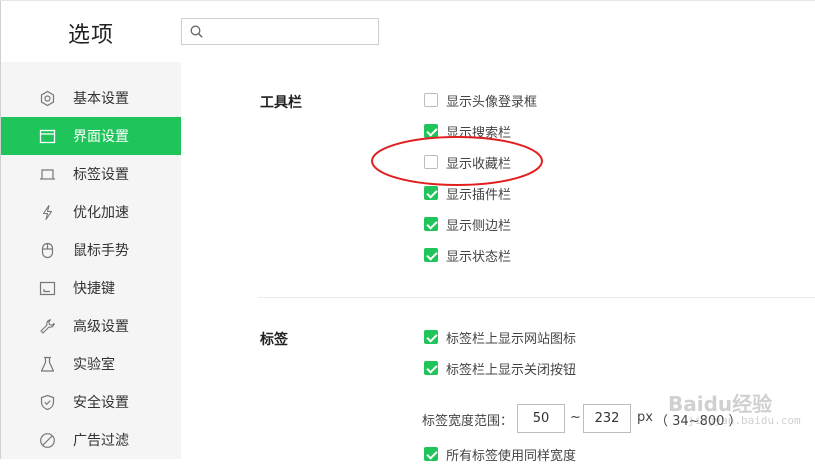 This screenshot has height=464, width=815. Describe the element at coordinates (47, 288) in the screenshot. I see `keyboard-icon` at that location.